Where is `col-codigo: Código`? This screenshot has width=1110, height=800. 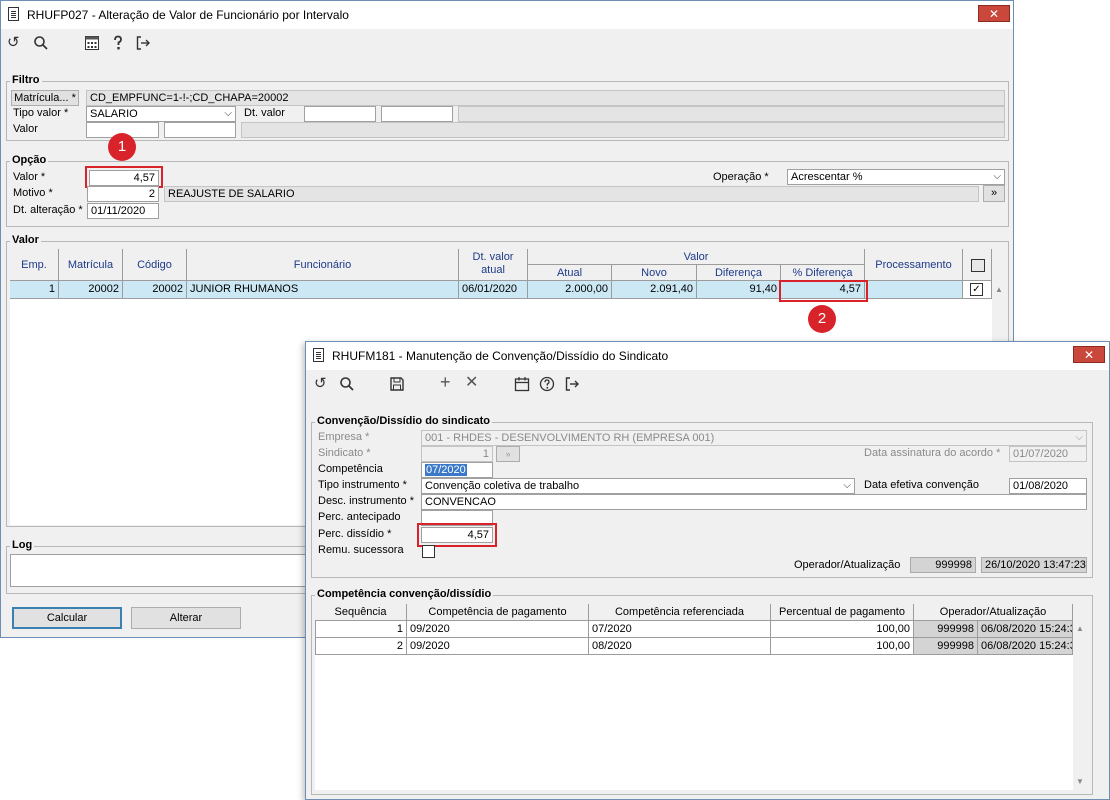 col-codigo: Código is located at coordinates (155, 265).